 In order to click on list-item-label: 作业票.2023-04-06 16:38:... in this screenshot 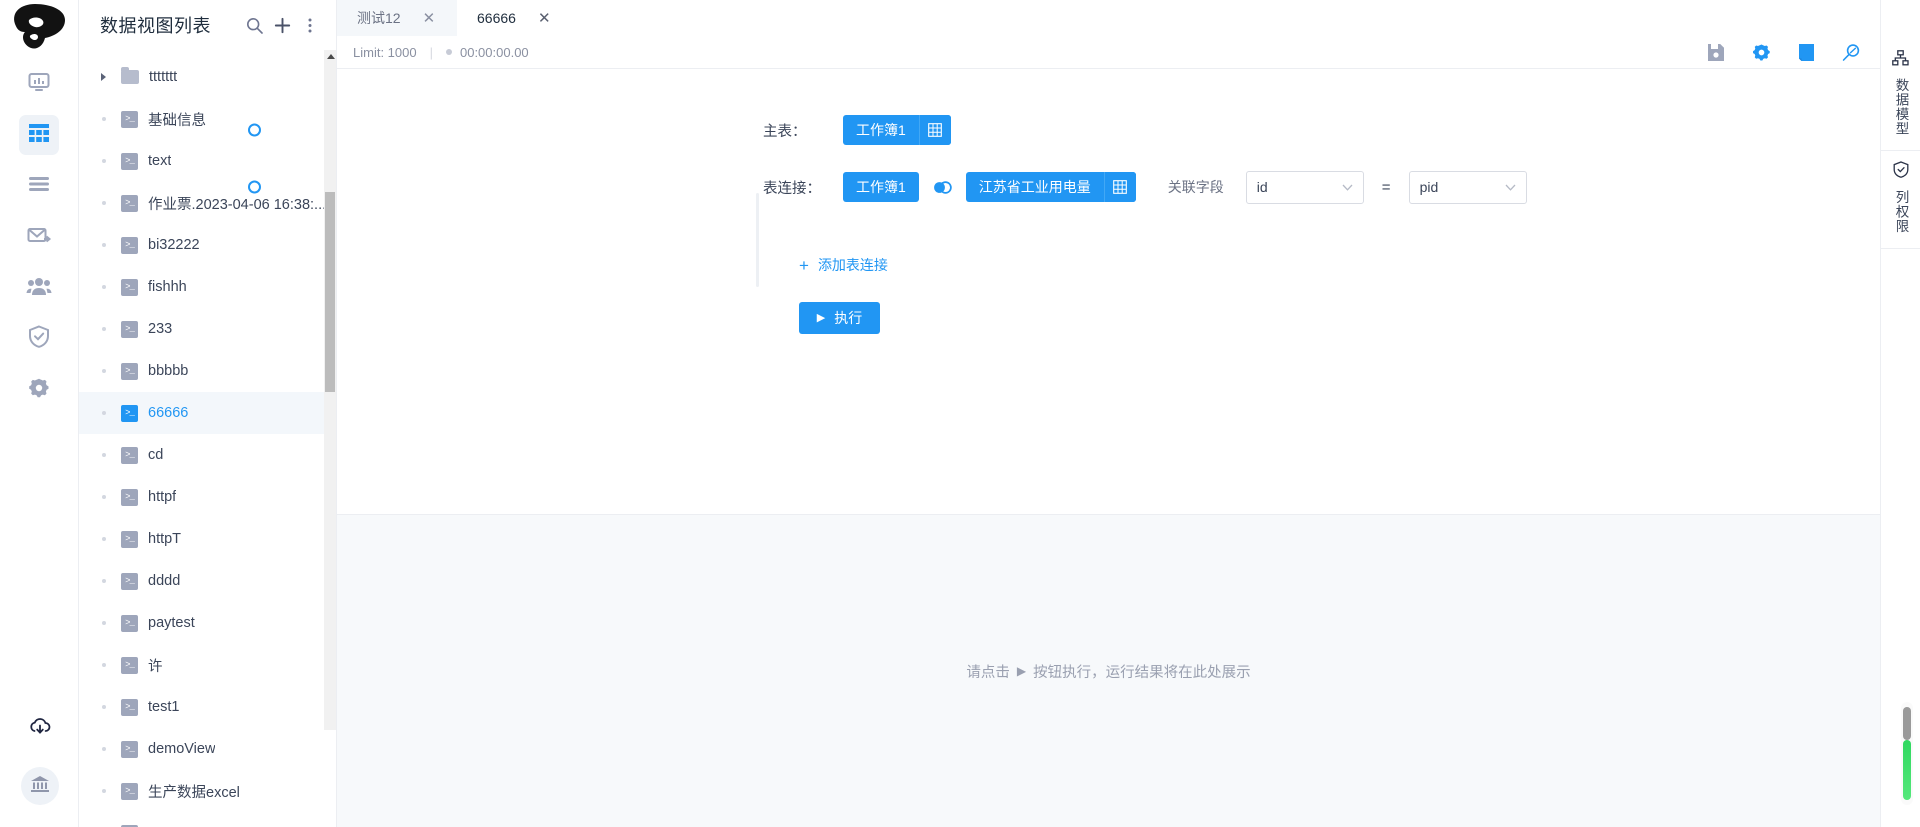, I will do `click(237, 204)`.